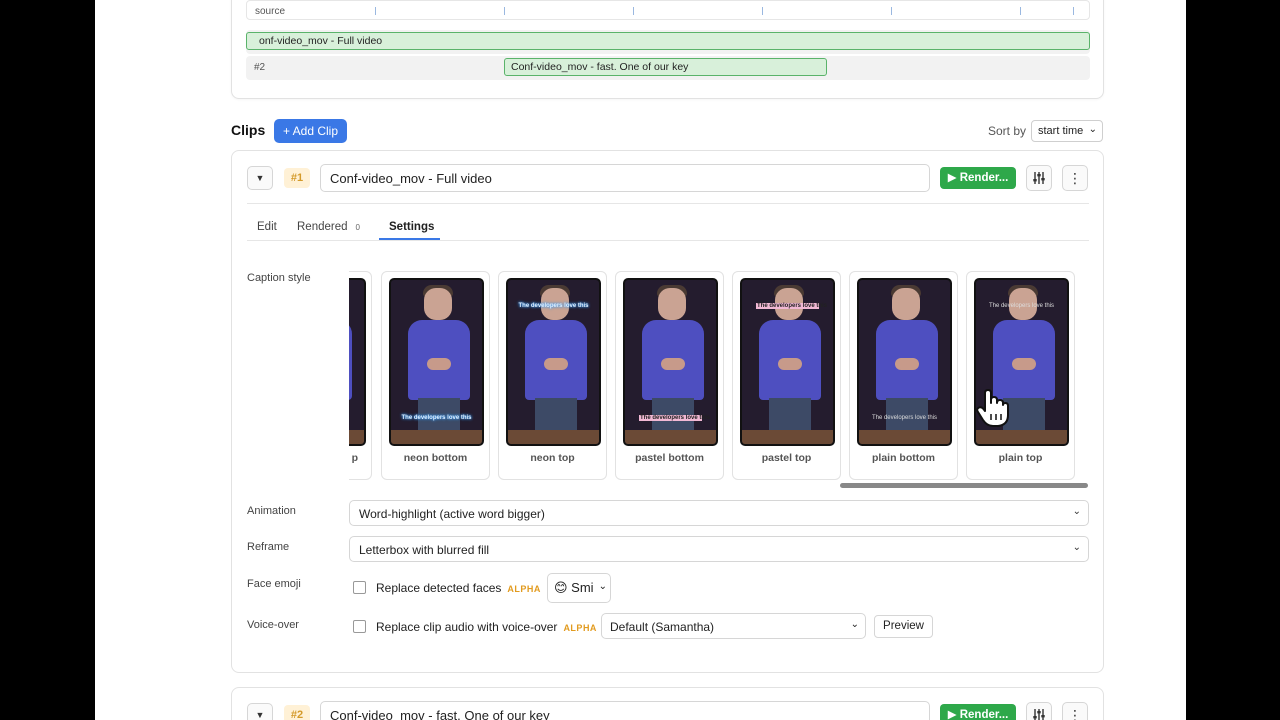 This screenshot has width=1280, height=720. I want to click on hand-pointer-icon, so click(992, 408).